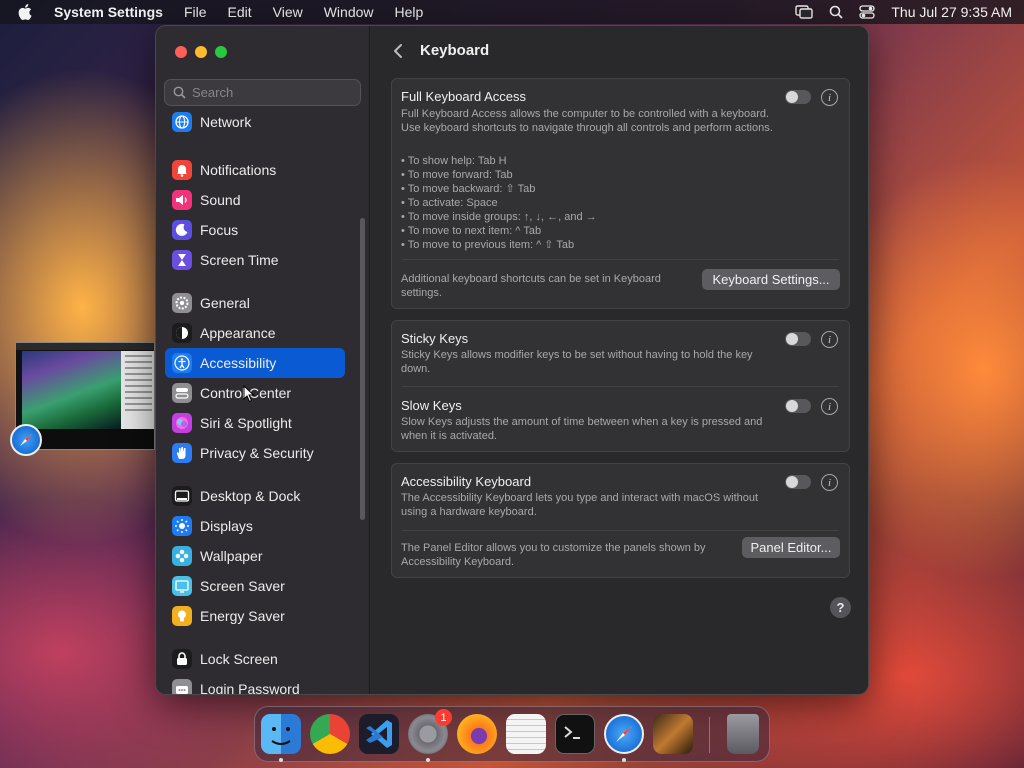  What do you see at coordinates (182, 303) in the screenshot?
I see `gear-icon` at bounding box center [182, 303].